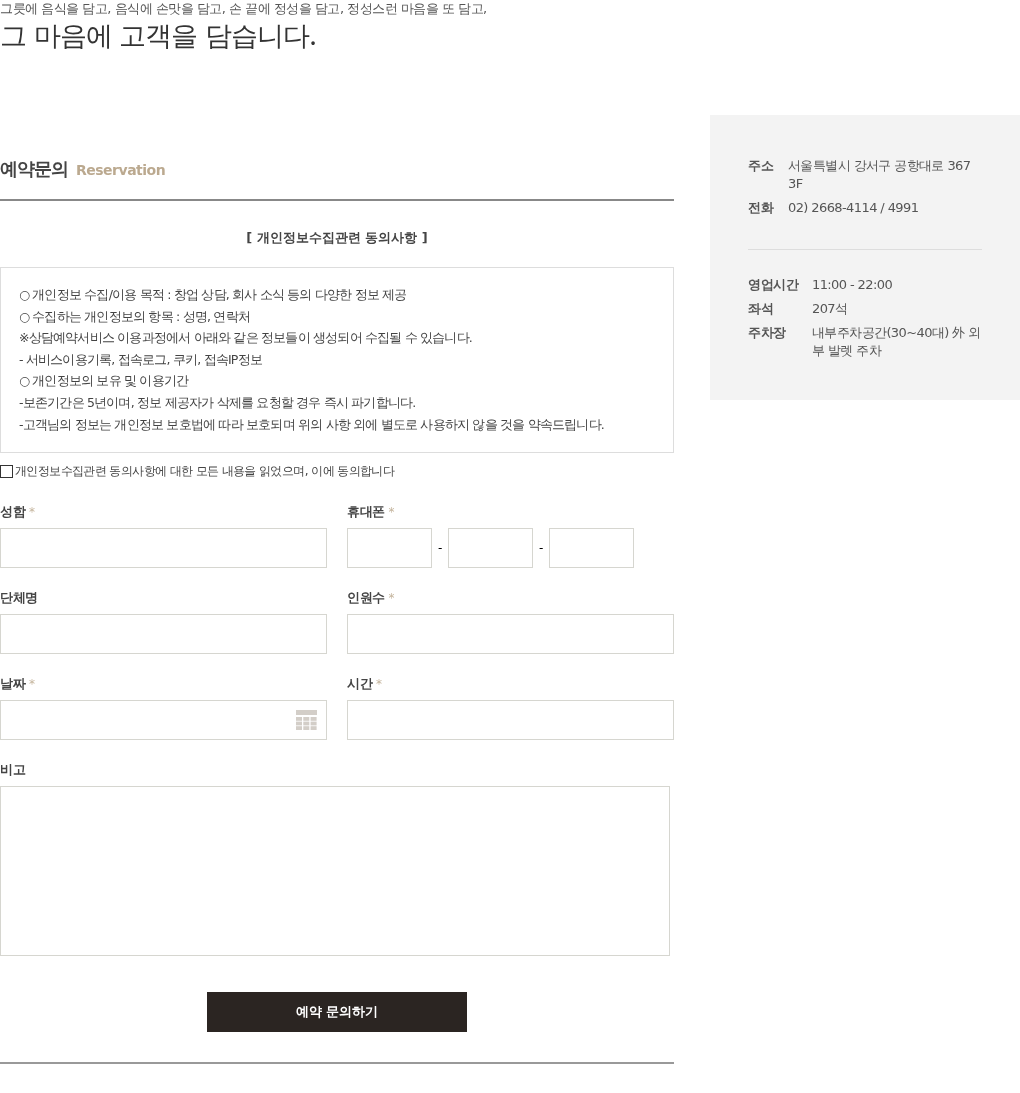  What do you see at coordinates (163, 720) in the screenshot?
I see `date-input` at bounding box center [163, 720].